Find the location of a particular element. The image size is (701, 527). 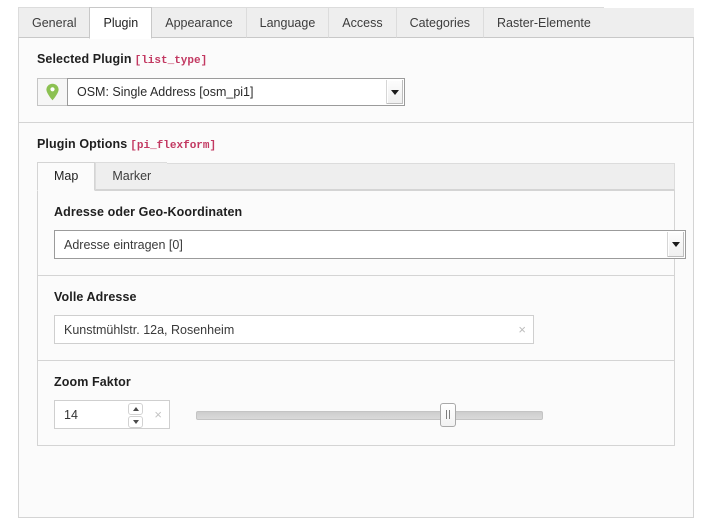

chevron-down-glyph is located at coordinates (135, 422).